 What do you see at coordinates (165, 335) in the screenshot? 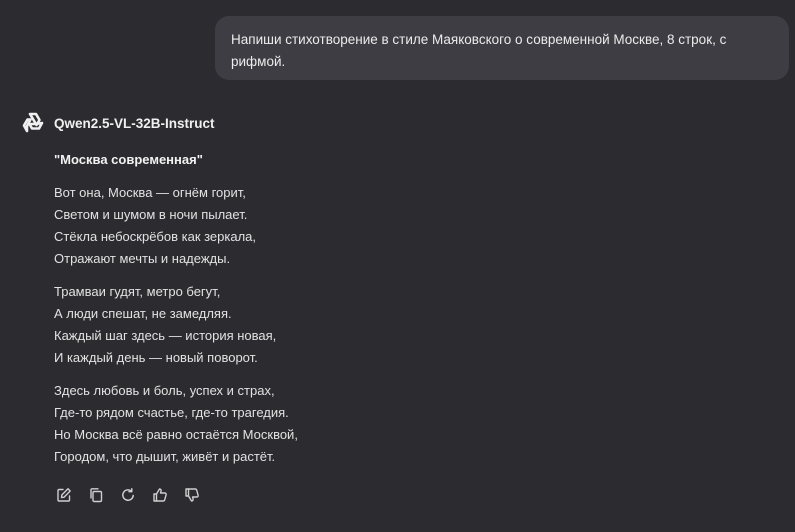
I see `poem-line: Каждый шаг здесь — история новая,` at bounding box center [165, 335].